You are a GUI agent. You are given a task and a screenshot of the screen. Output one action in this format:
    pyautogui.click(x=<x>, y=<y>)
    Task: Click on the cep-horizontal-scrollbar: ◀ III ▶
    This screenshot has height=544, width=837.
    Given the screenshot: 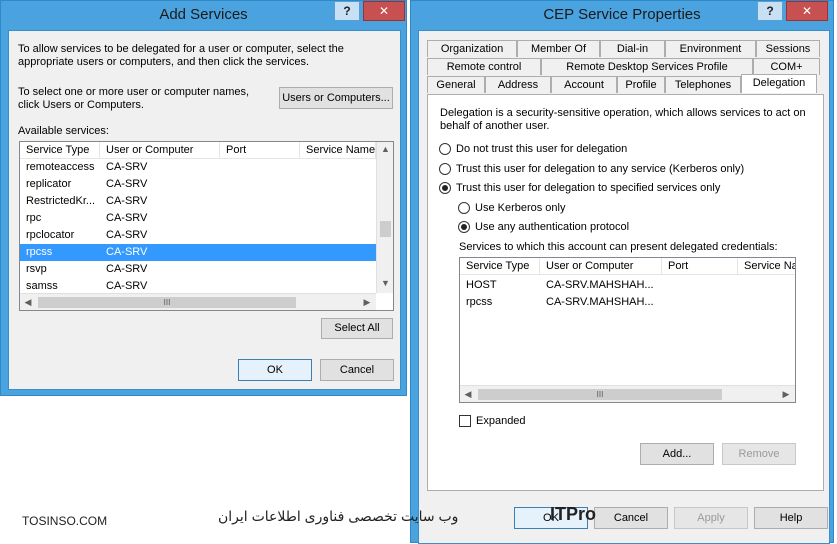 What is the action you would take?
    pyautogui.click(x=627, y=393)
    